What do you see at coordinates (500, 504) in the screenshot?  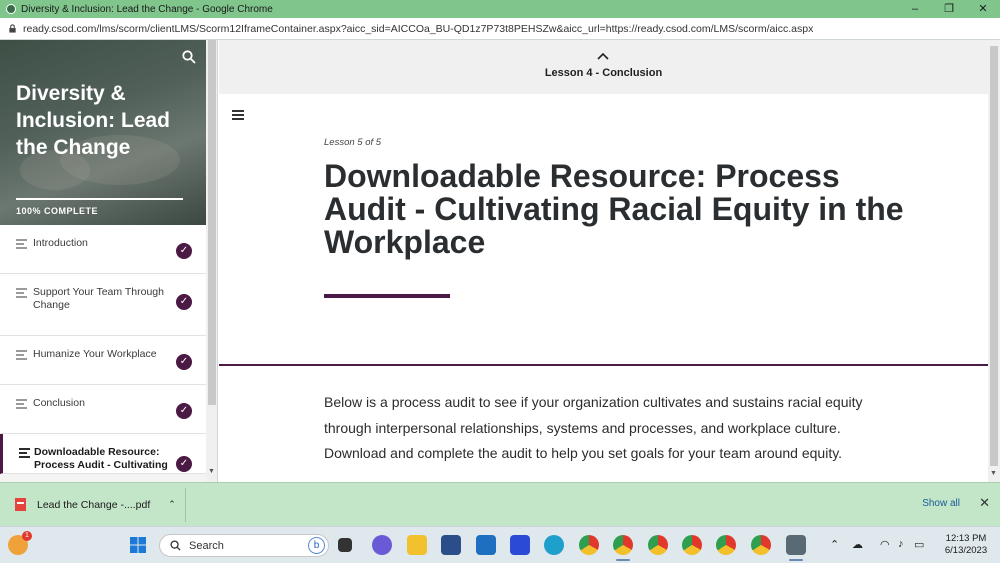 I see `downloads-bar: Lead the Change -....pdf ⌃ Show all ✕` at bounding box center [500, 504].